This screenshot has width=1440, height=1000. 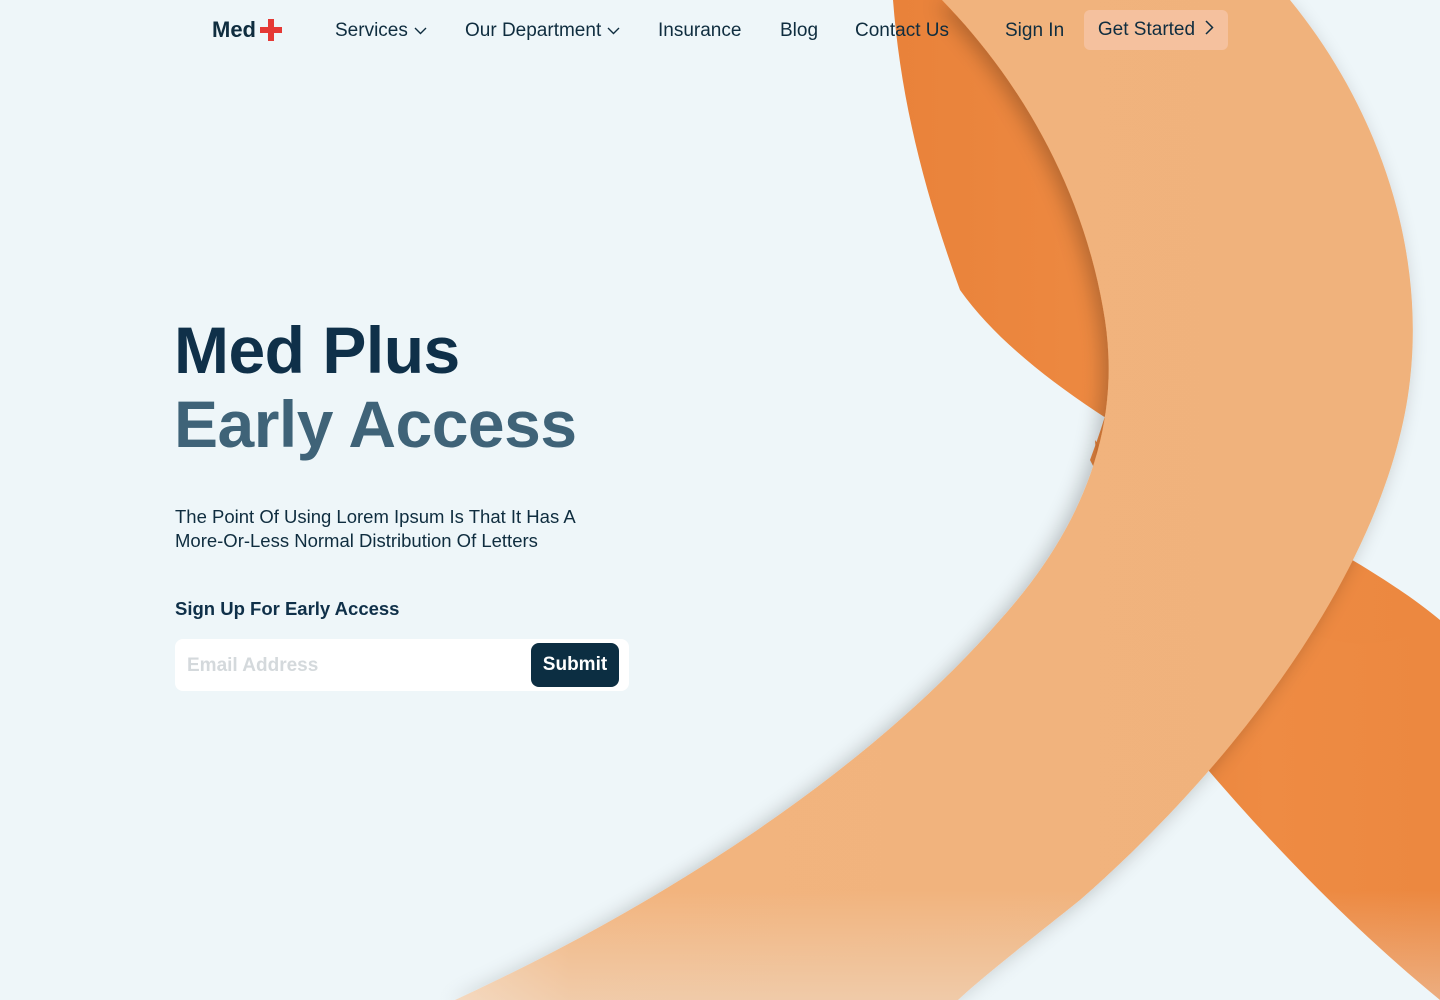 I want to click on nav-item-insurance: Insurance, so click(x=699, y=31).